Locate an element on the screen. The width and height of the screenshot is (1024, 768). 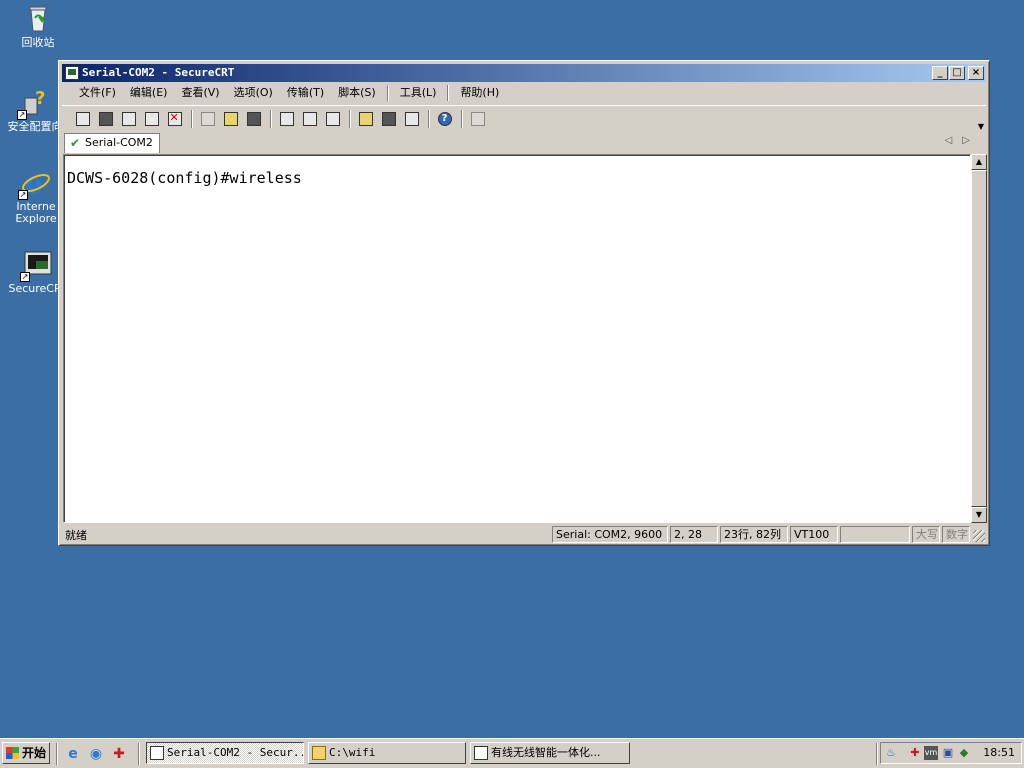
start-button: 开始 is located at coordinates (26, 753).